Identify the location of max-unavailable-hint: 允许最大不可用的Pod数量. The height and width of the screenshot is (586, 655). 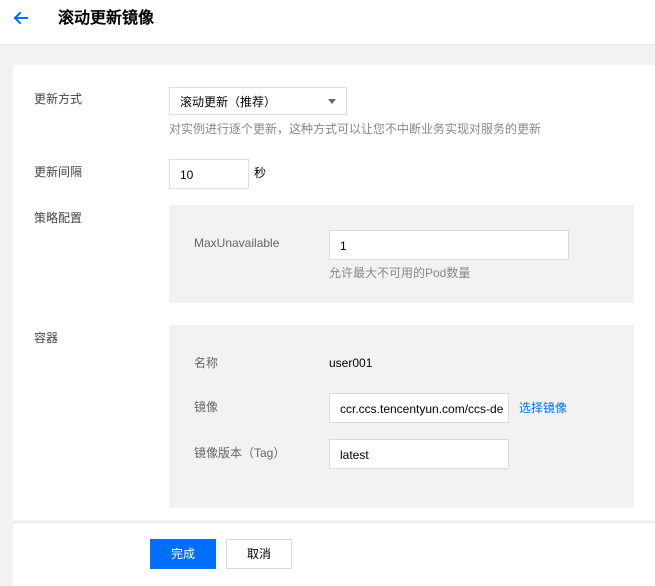
(400, 273).